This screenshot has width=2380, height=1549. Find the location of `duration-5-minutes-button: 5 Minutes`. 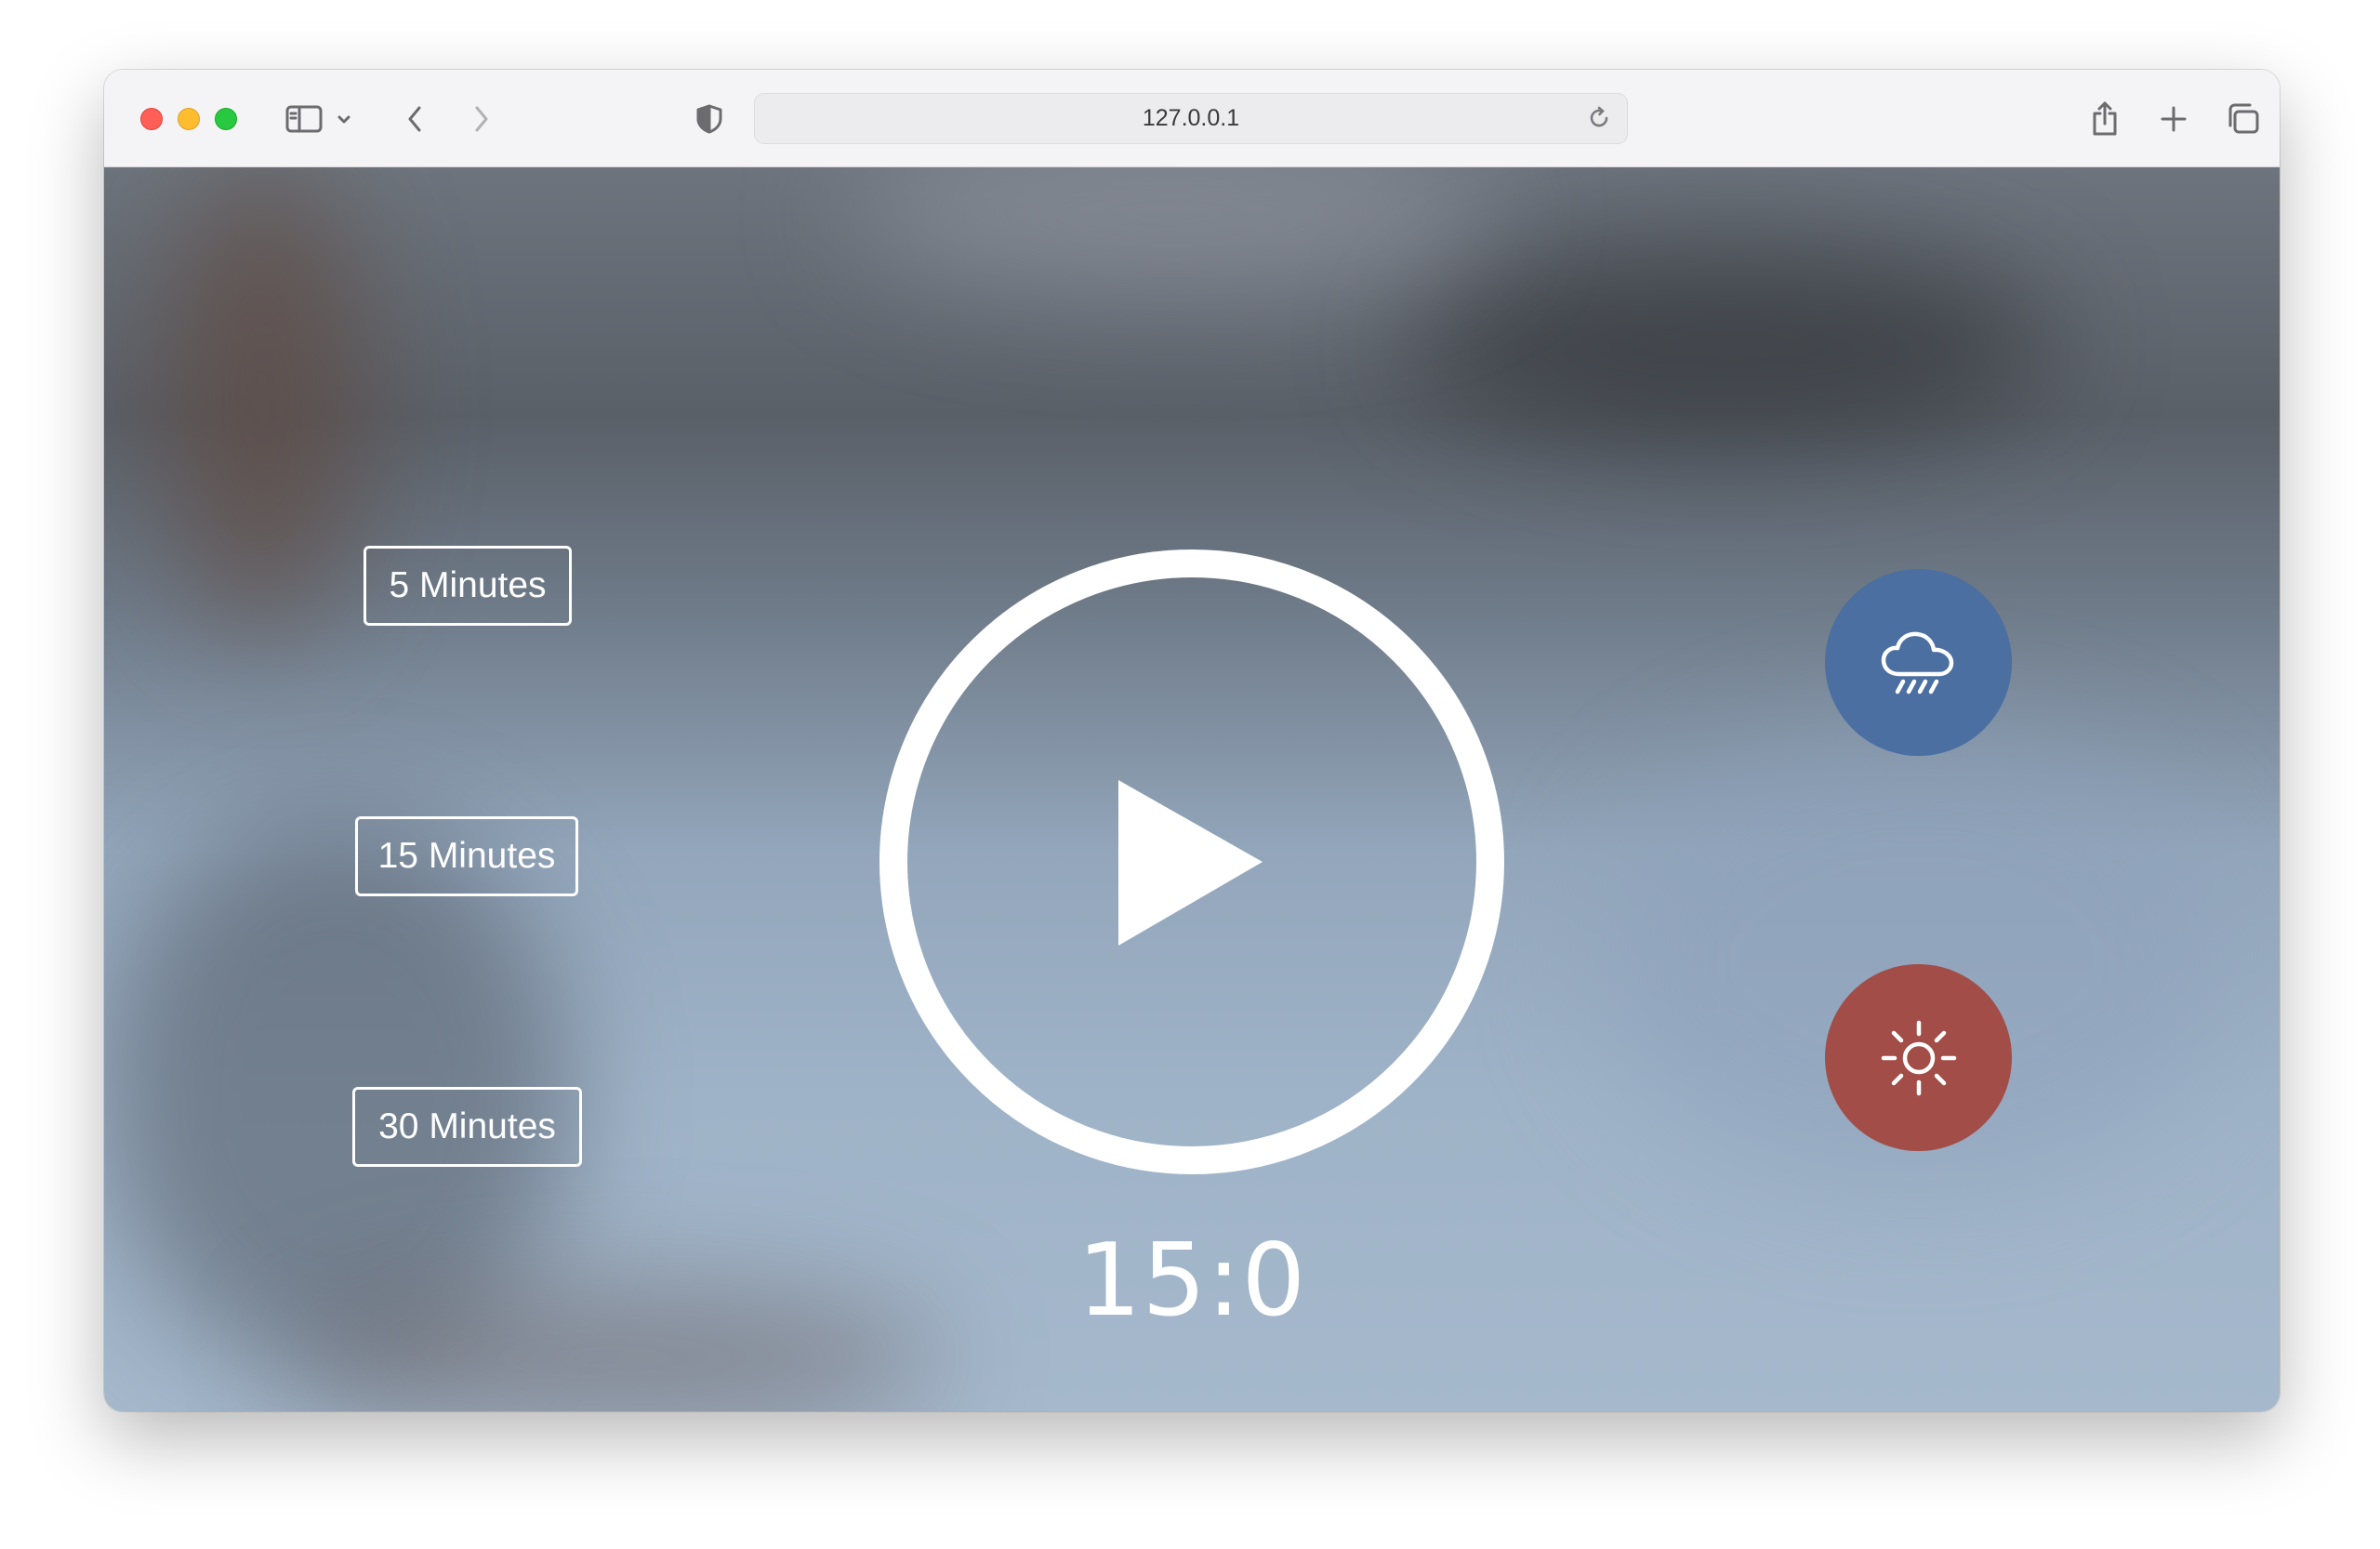

duration-5-minutes-button: 5 Minutes is located at coordinates (468, 586).